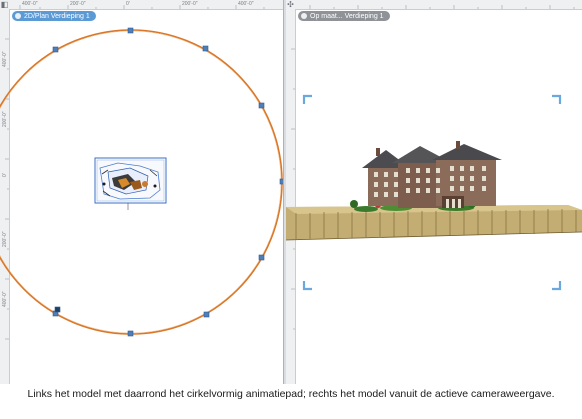  What do you see at coordinates (434, 223) in the screenshot?
I see `terrain-block` at bounding box center [434, 223].